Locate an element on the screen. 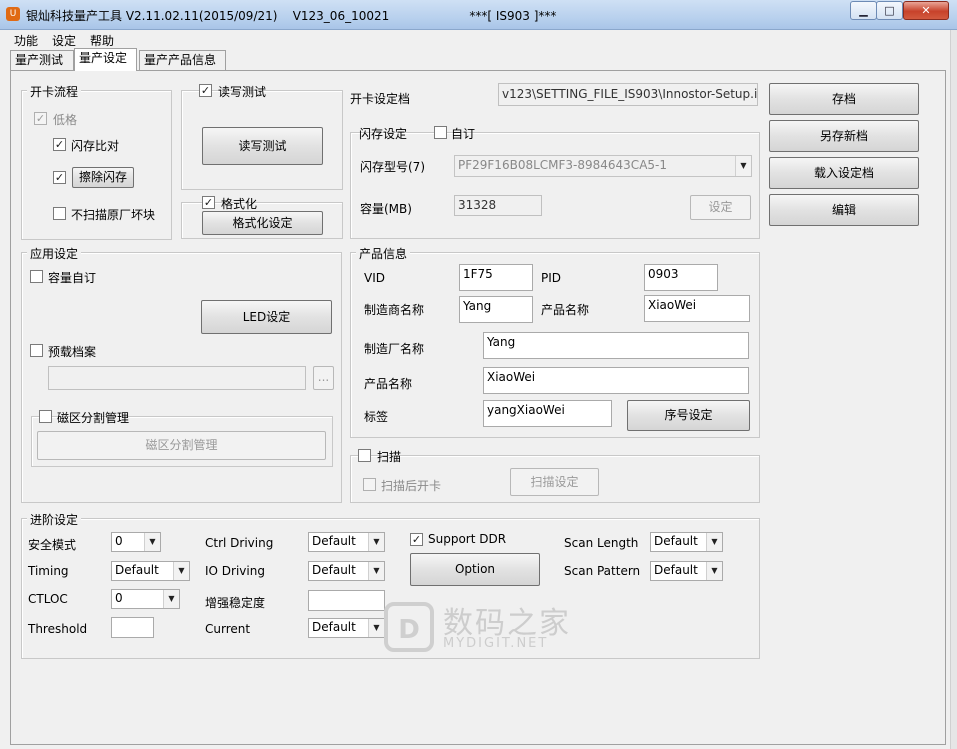  flash-settings-group is located at coordinates (555, 185).